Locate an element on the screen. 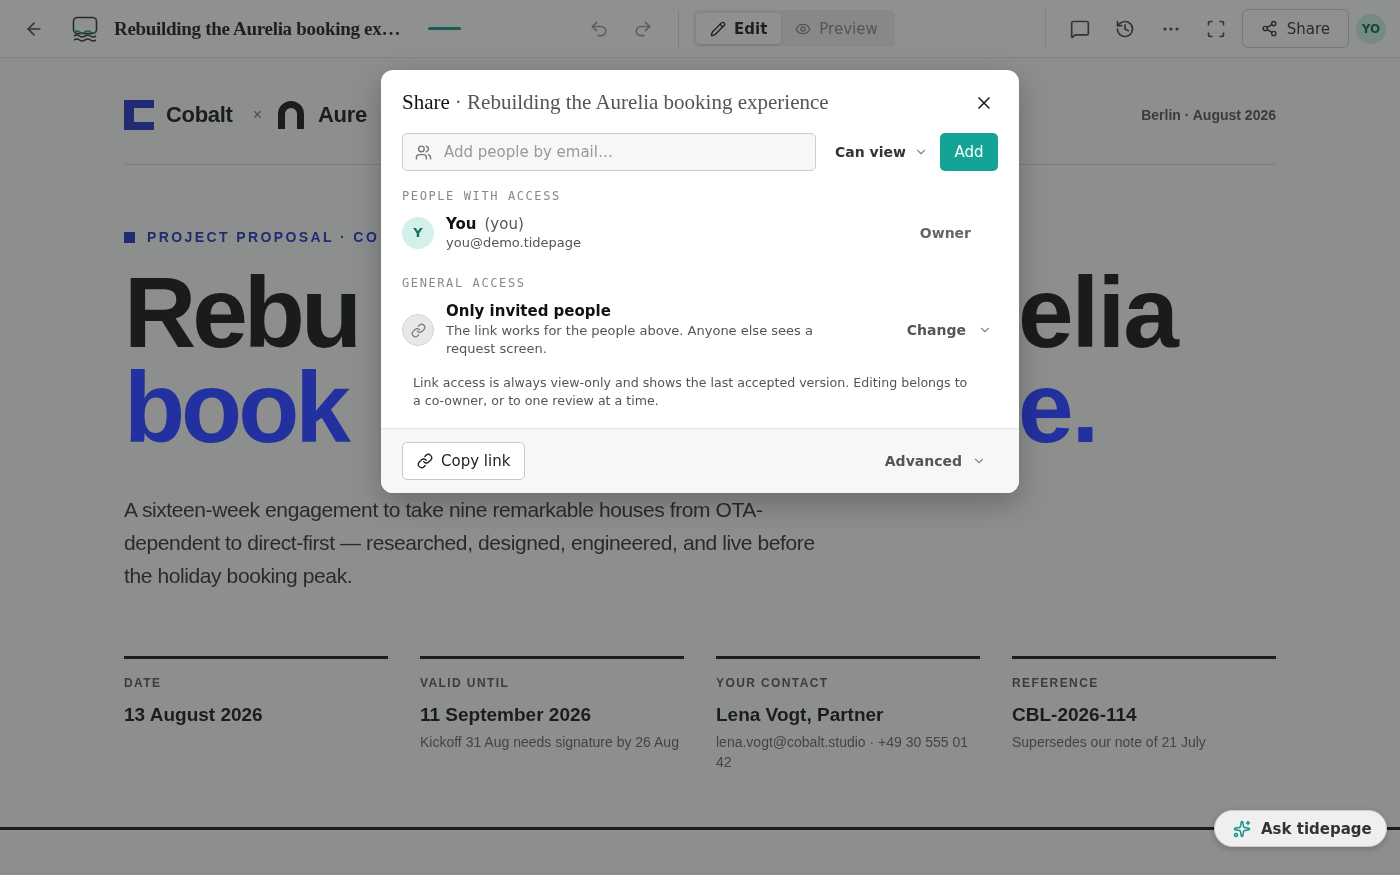 This screenshot has height=875, width=1400. person-name: You is located at coordinates (461, 224).